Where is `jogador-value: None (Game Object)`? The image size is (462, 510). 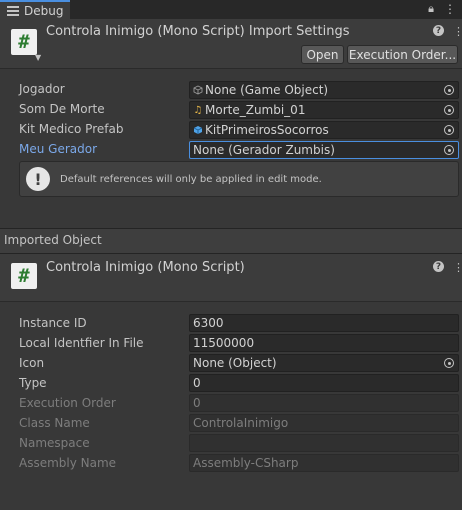
jogador-value: None (Game Object) is located at coordinates (267, 90).